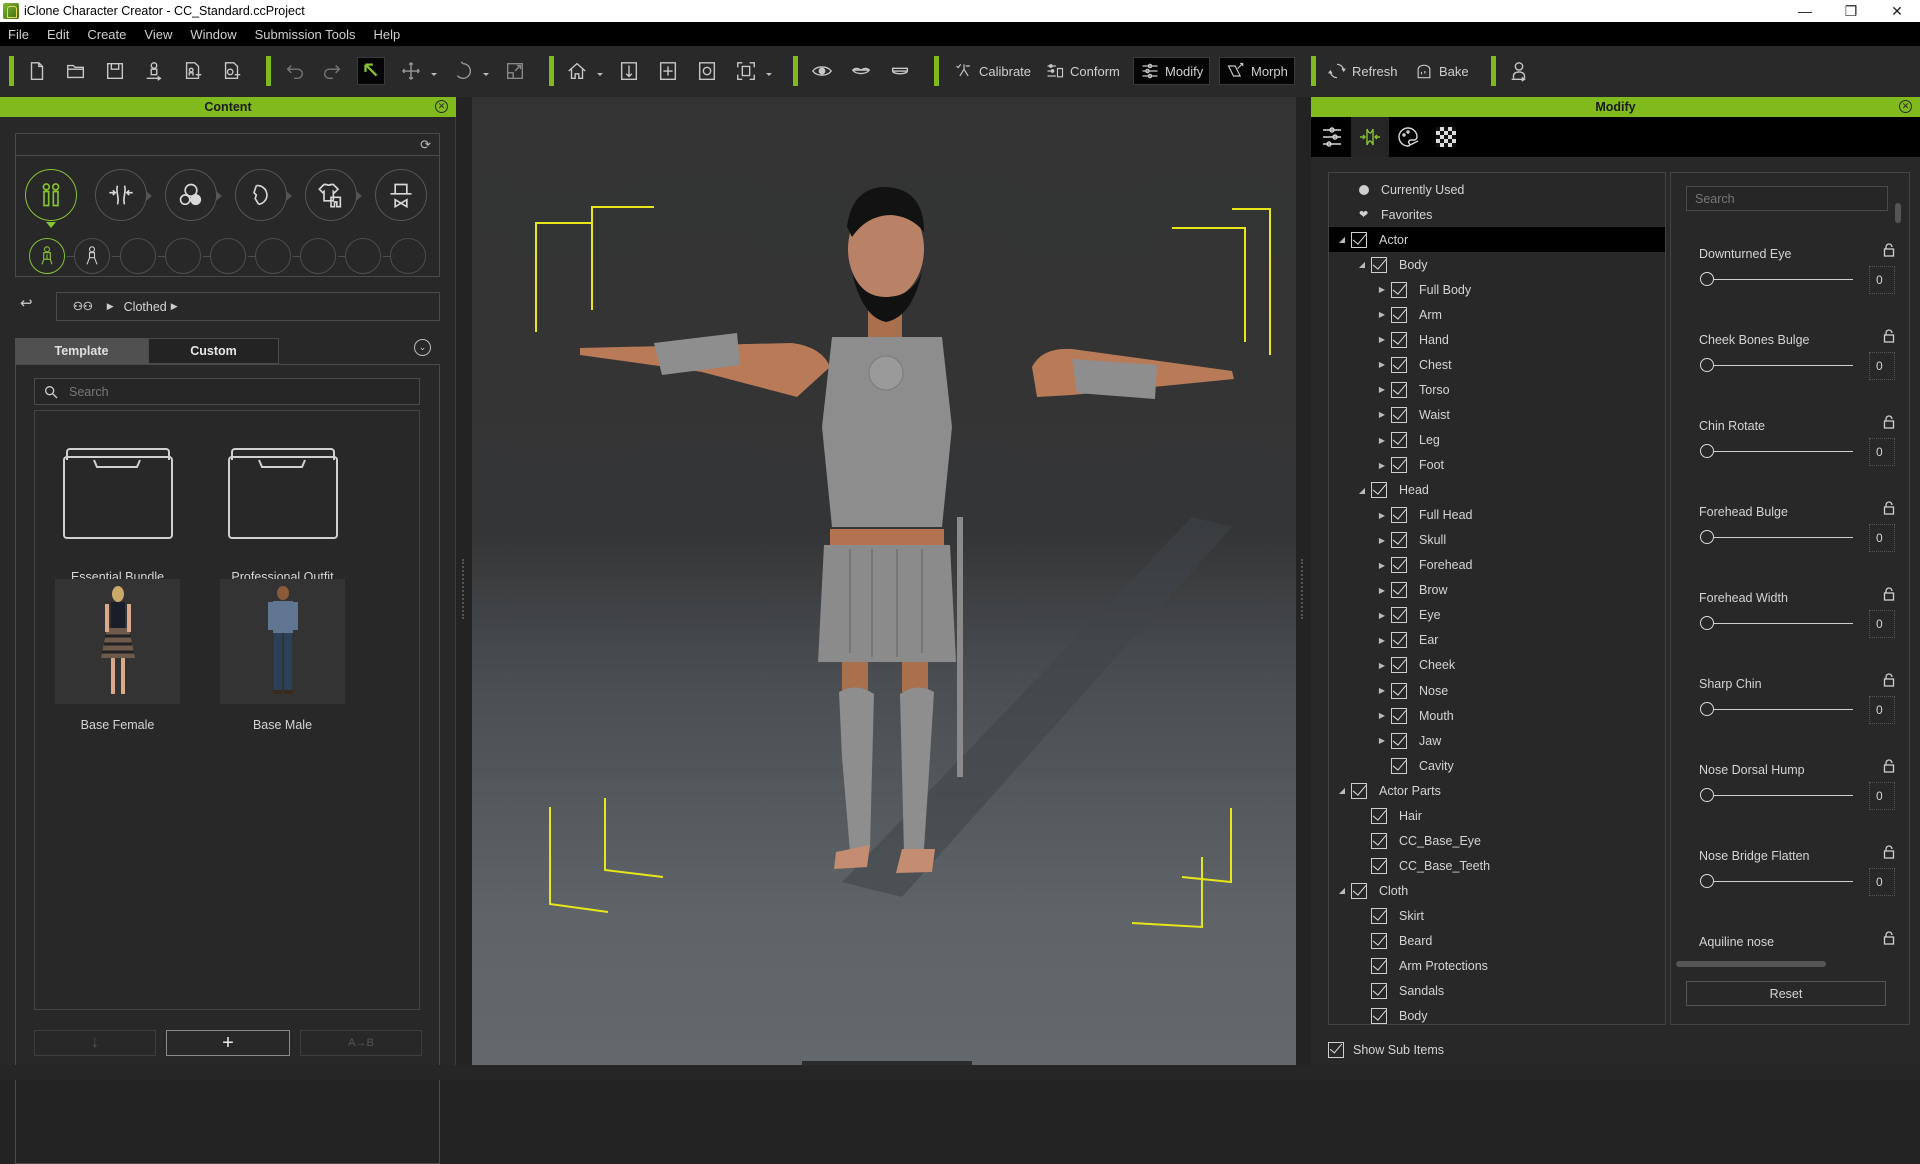 The height and width of the screenshot is (1164, 1920). What do you see at coordinates (361, 1043) in the screenshot?
I see `apply-button: A→B` at bounding box center [361, 1043].